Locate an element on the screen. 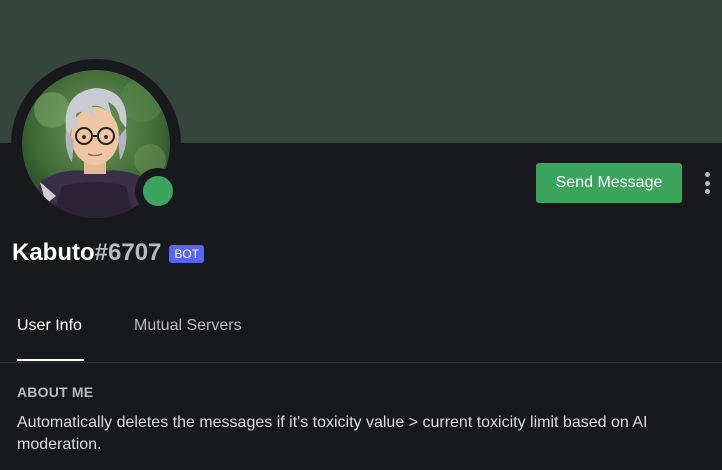  bot-badge: BOT is located at coordinates (187, 254).